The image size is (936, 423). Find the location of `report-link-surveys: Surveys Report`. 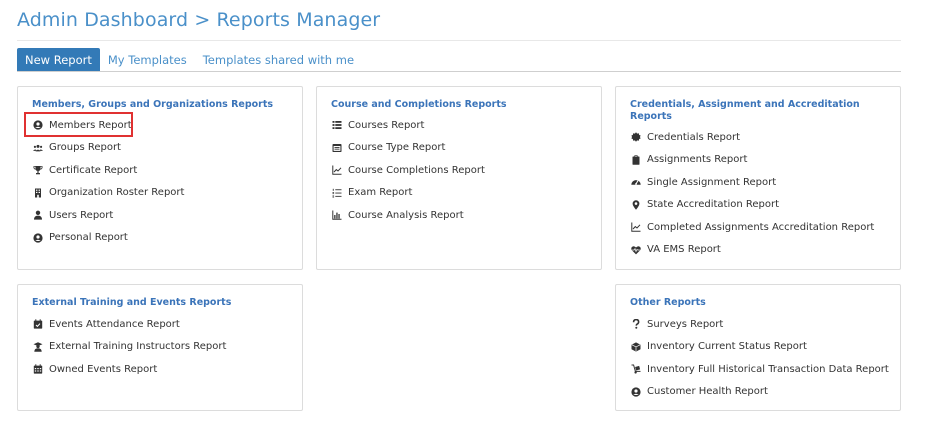

report-link-surveys: Surveys Report is located at coordinates (759, 324).